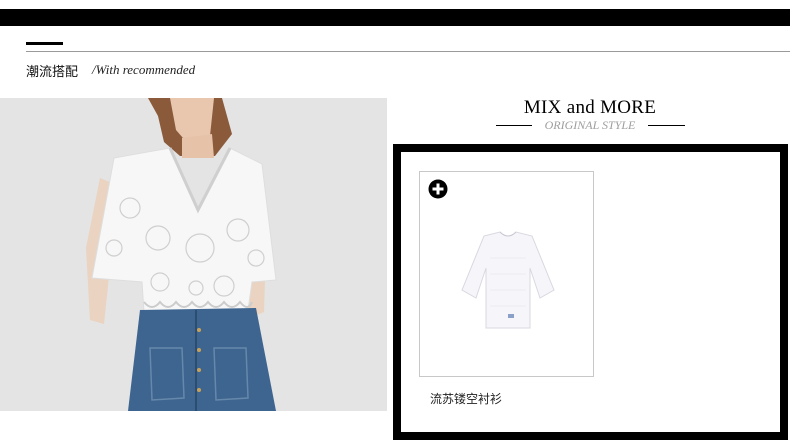 The width and height of the screenshot is (790, 440). I want to click on product-name: 流苏镂空衬衫, so click(466, 398).